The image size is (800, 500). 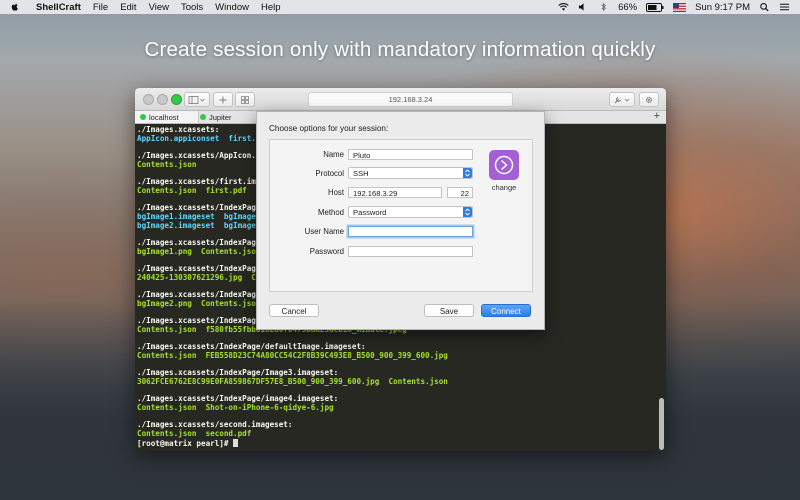 I want to click on grid-icon, so click(x=245, y=99).